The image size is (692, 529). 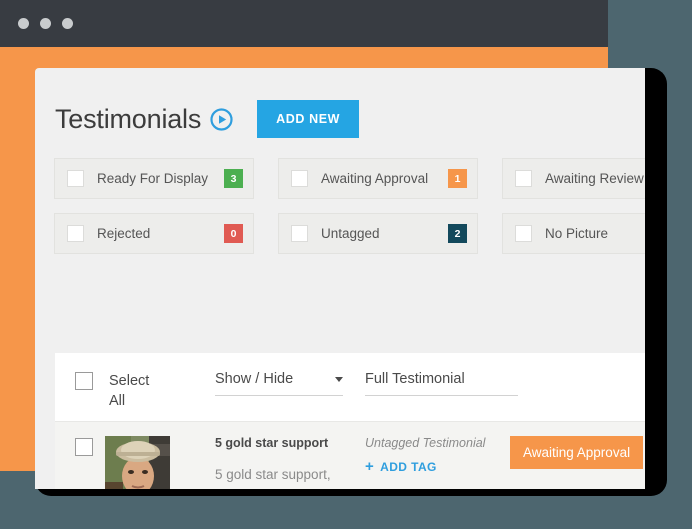 I want to click on row-select-checkbox, so click(x=84, y=447).